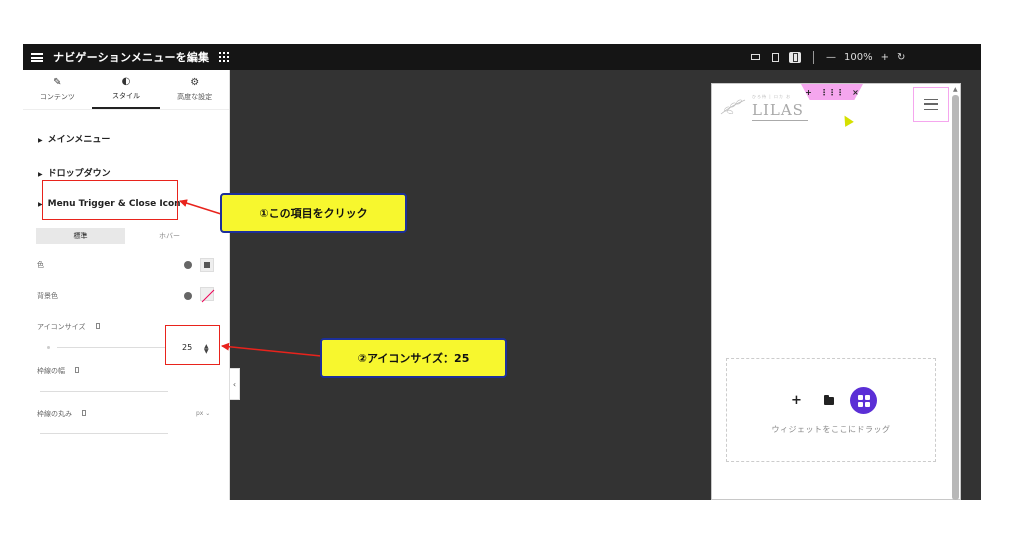 The height and width of the screenshot is (559, 1024). I want to click on divider, so click(813, 57).